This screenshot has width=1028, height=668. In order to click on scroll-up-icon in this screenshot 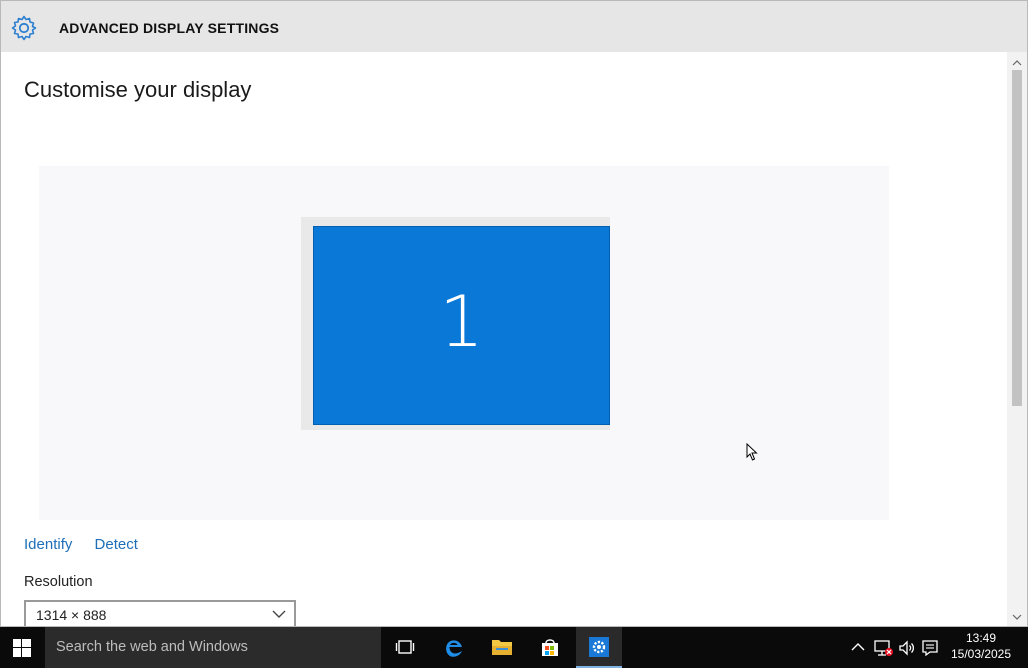, I will do `click(1017, 63)`.